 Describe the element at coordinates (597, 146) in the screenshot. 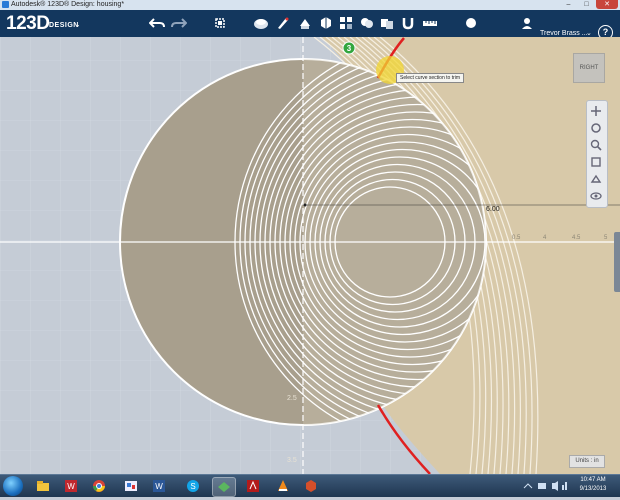

I see `zoom-icon` at that location.